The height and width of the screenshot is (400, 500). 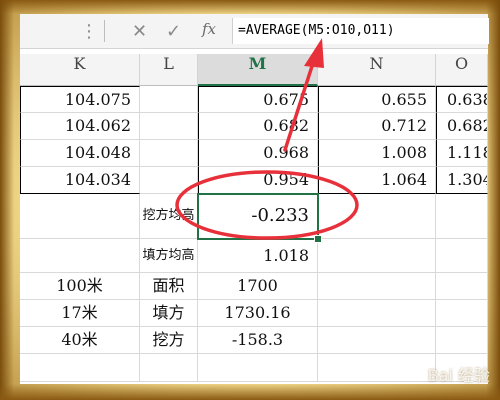 I want to click on cell-k7: 100米, so click(x=80, y=286).